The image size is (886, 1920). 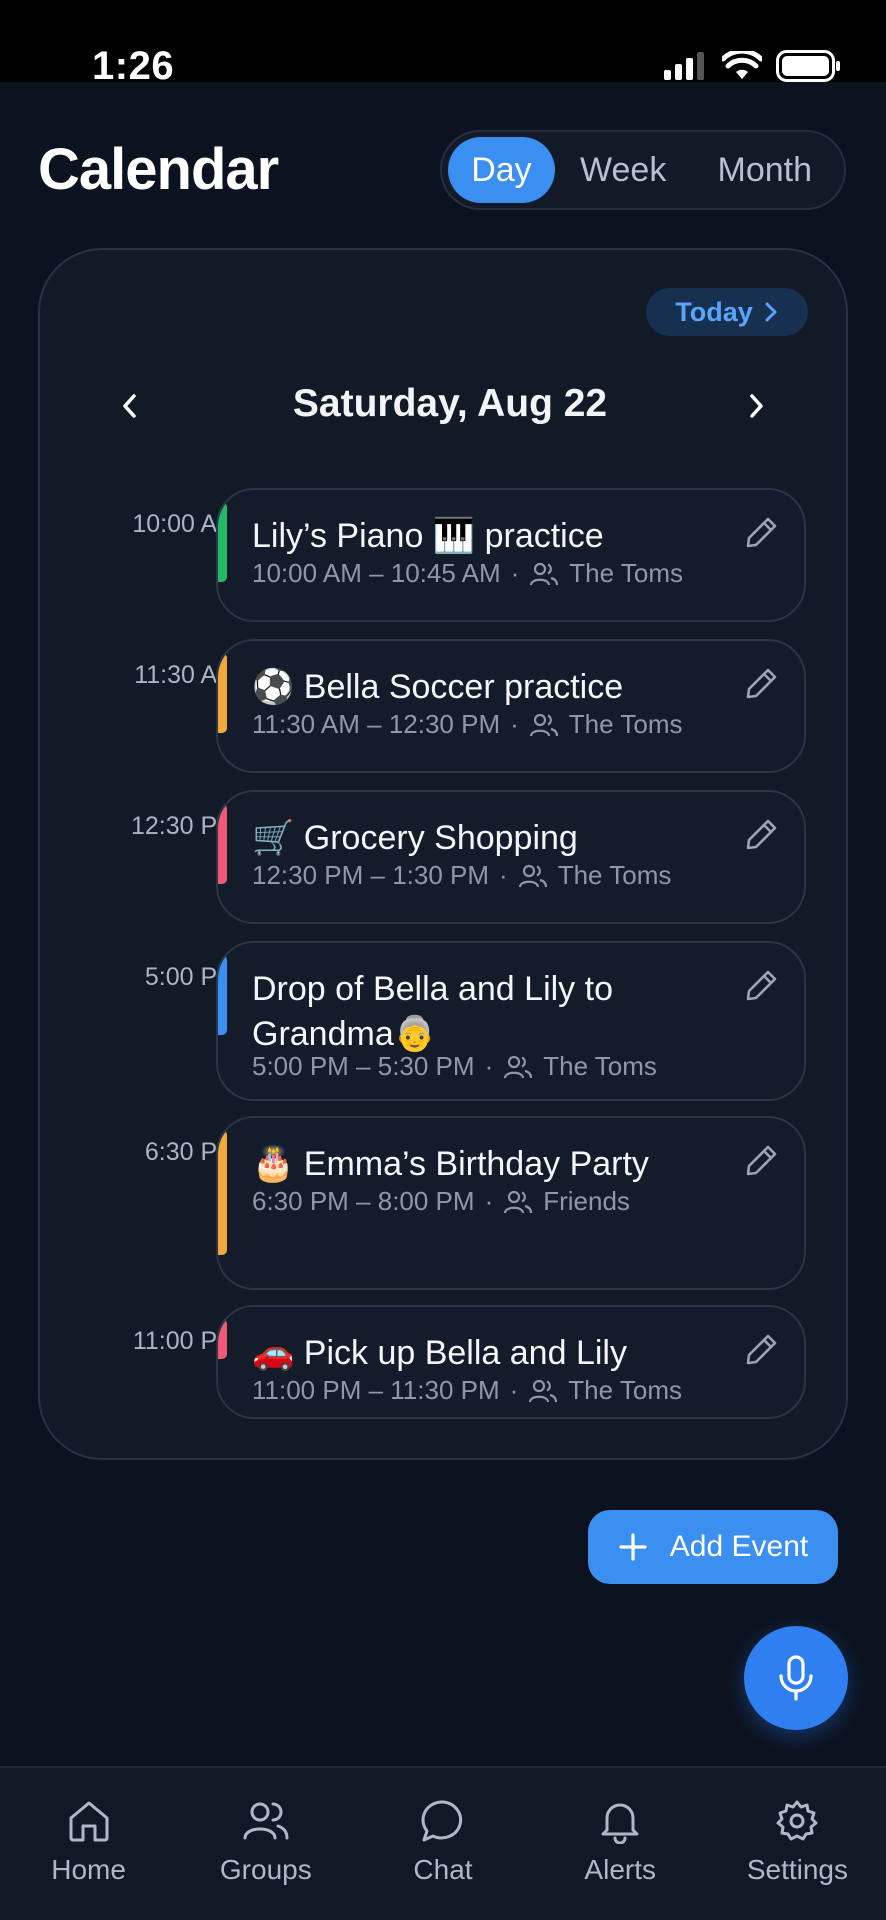 I want to click on plus-icon, so click(x=633, y=1547).